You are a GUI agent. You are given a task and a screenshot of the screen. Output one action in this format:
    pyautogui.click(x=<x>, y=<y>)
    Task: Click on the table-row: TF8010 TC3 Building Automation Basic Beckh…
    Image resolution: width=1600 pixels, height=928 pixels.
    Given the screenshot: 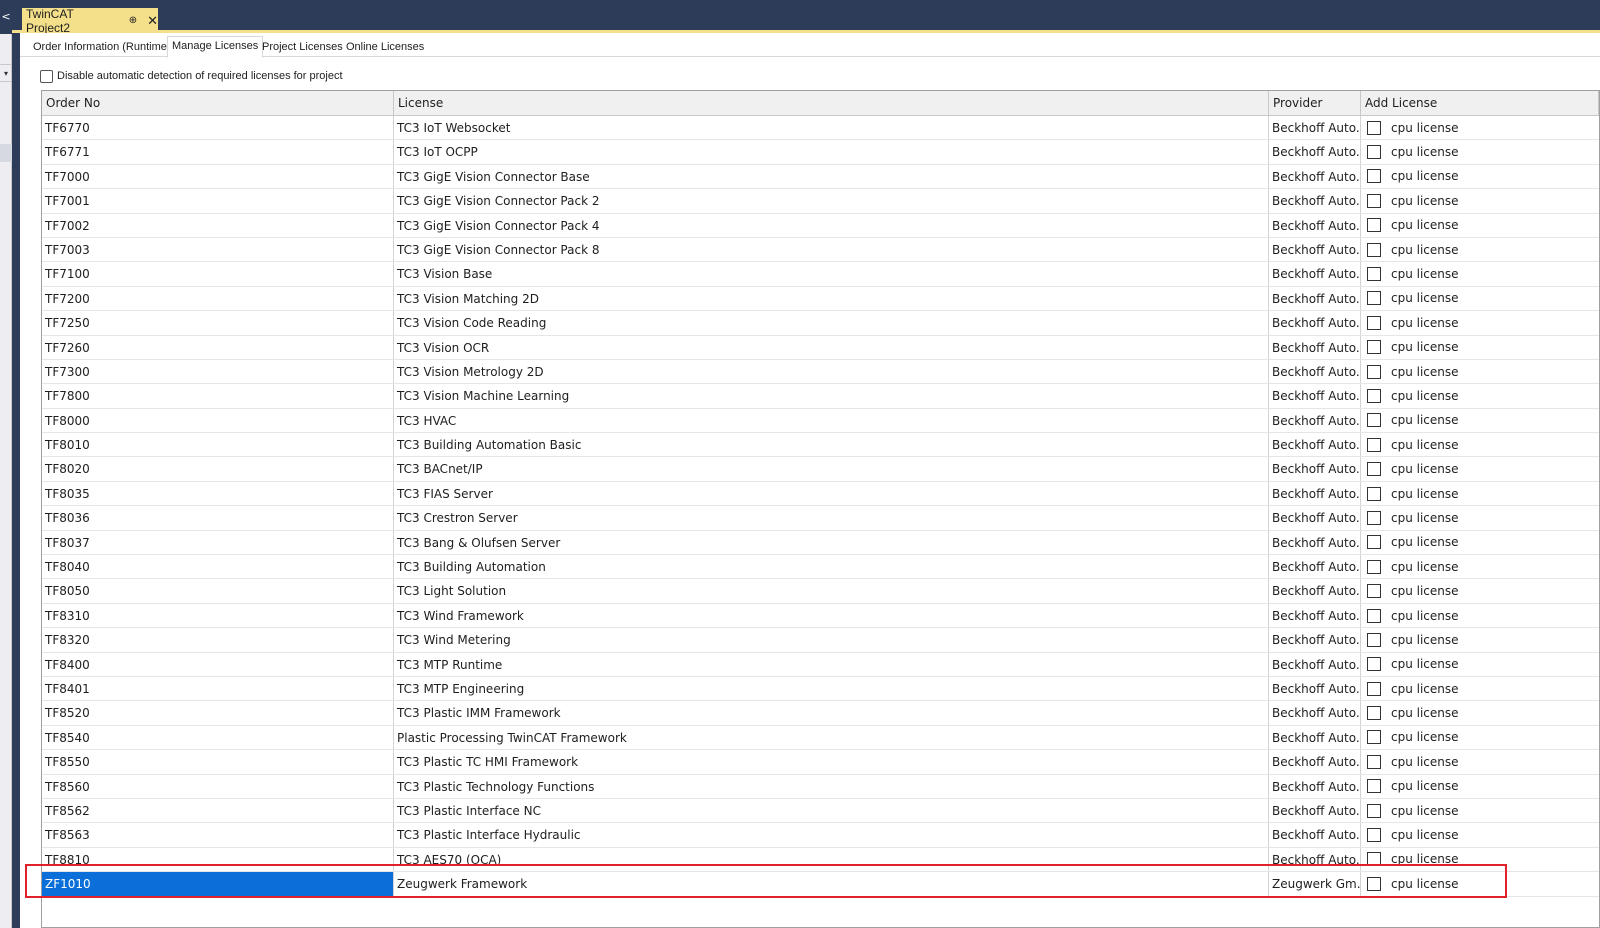 What is the action you would take?
    pyautogui.click(x=820, y=445)
    